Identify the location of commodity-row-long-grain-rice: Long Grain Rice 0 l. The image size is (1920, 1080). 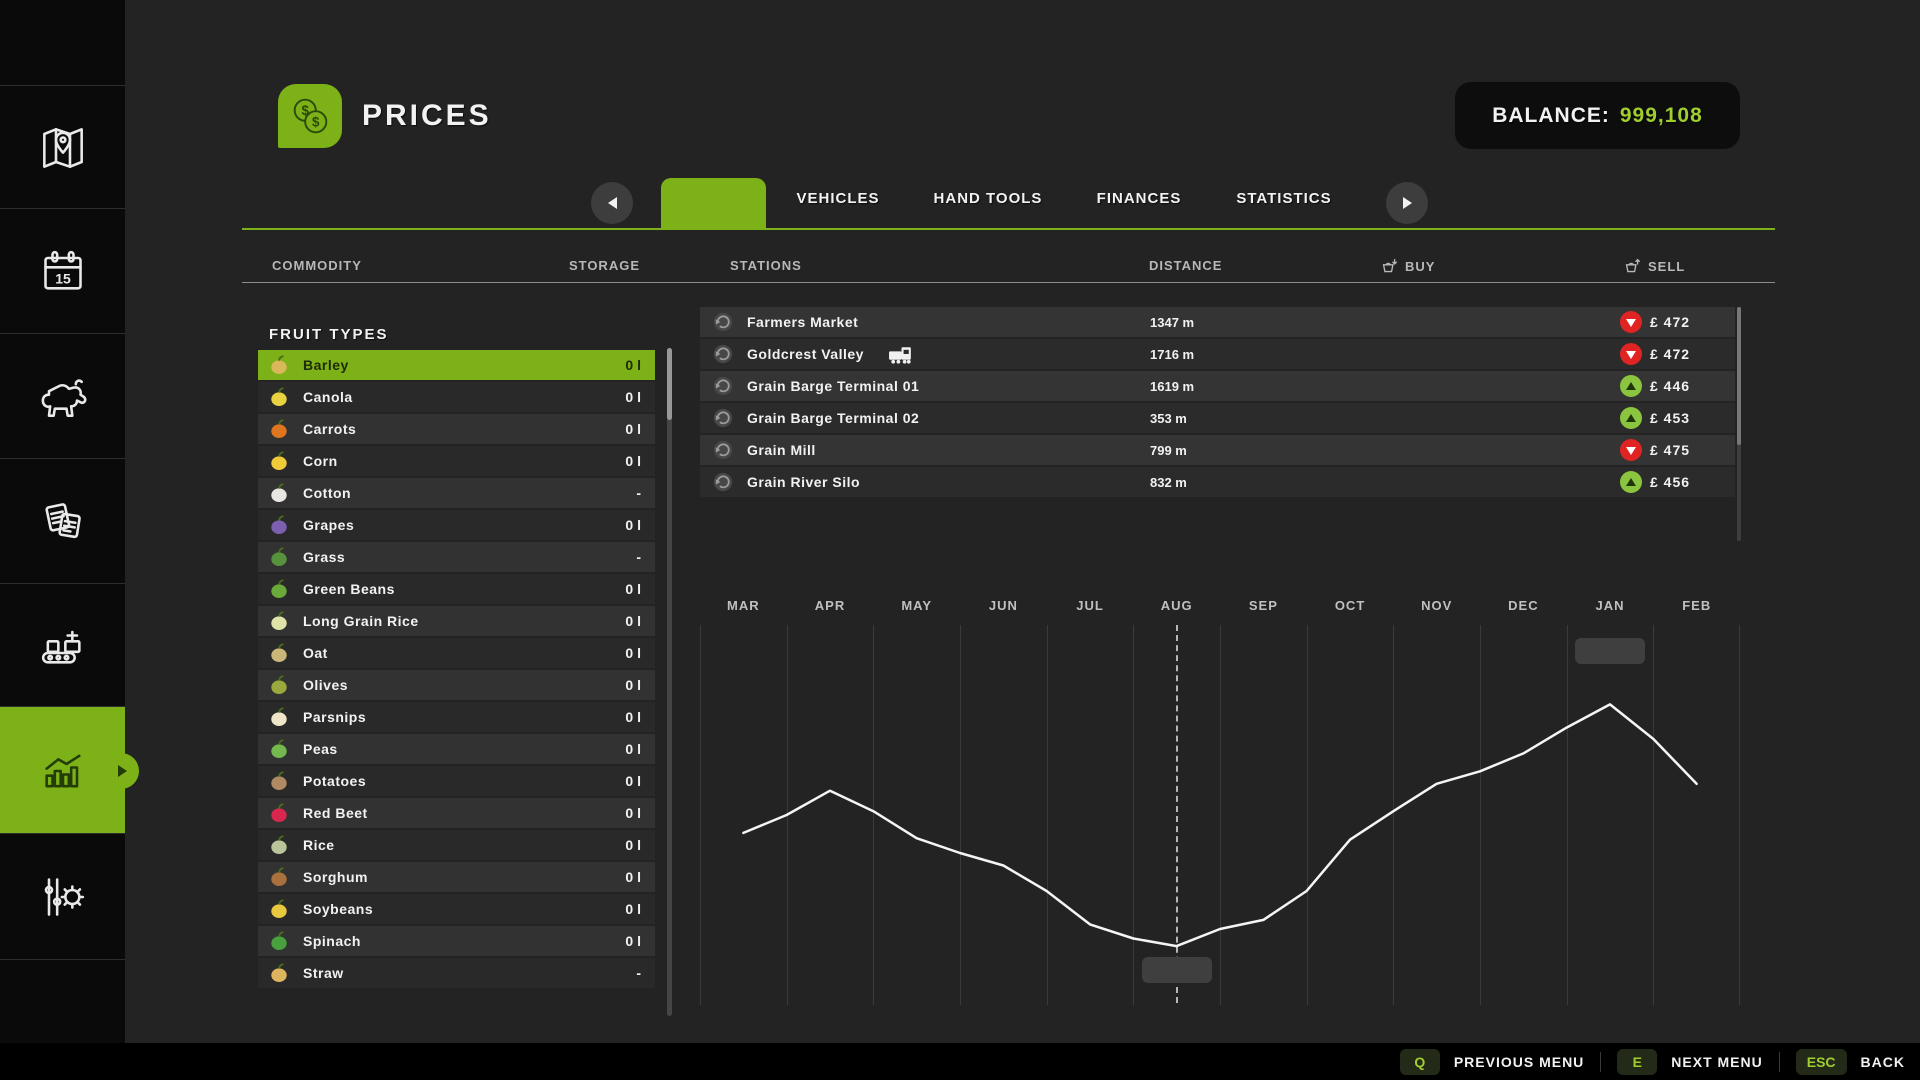
(456, 621).